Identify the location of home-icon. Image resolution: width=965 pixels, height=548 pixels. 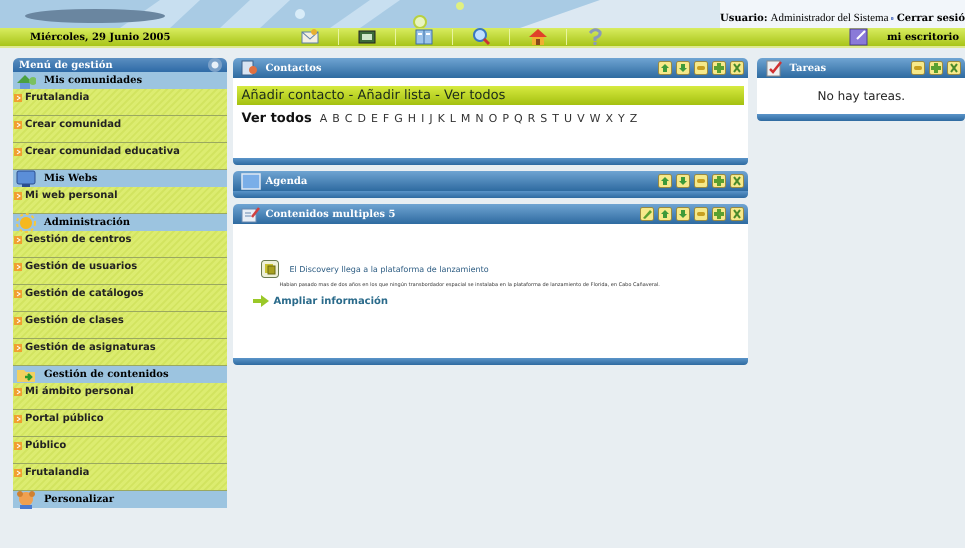
(538, 37).